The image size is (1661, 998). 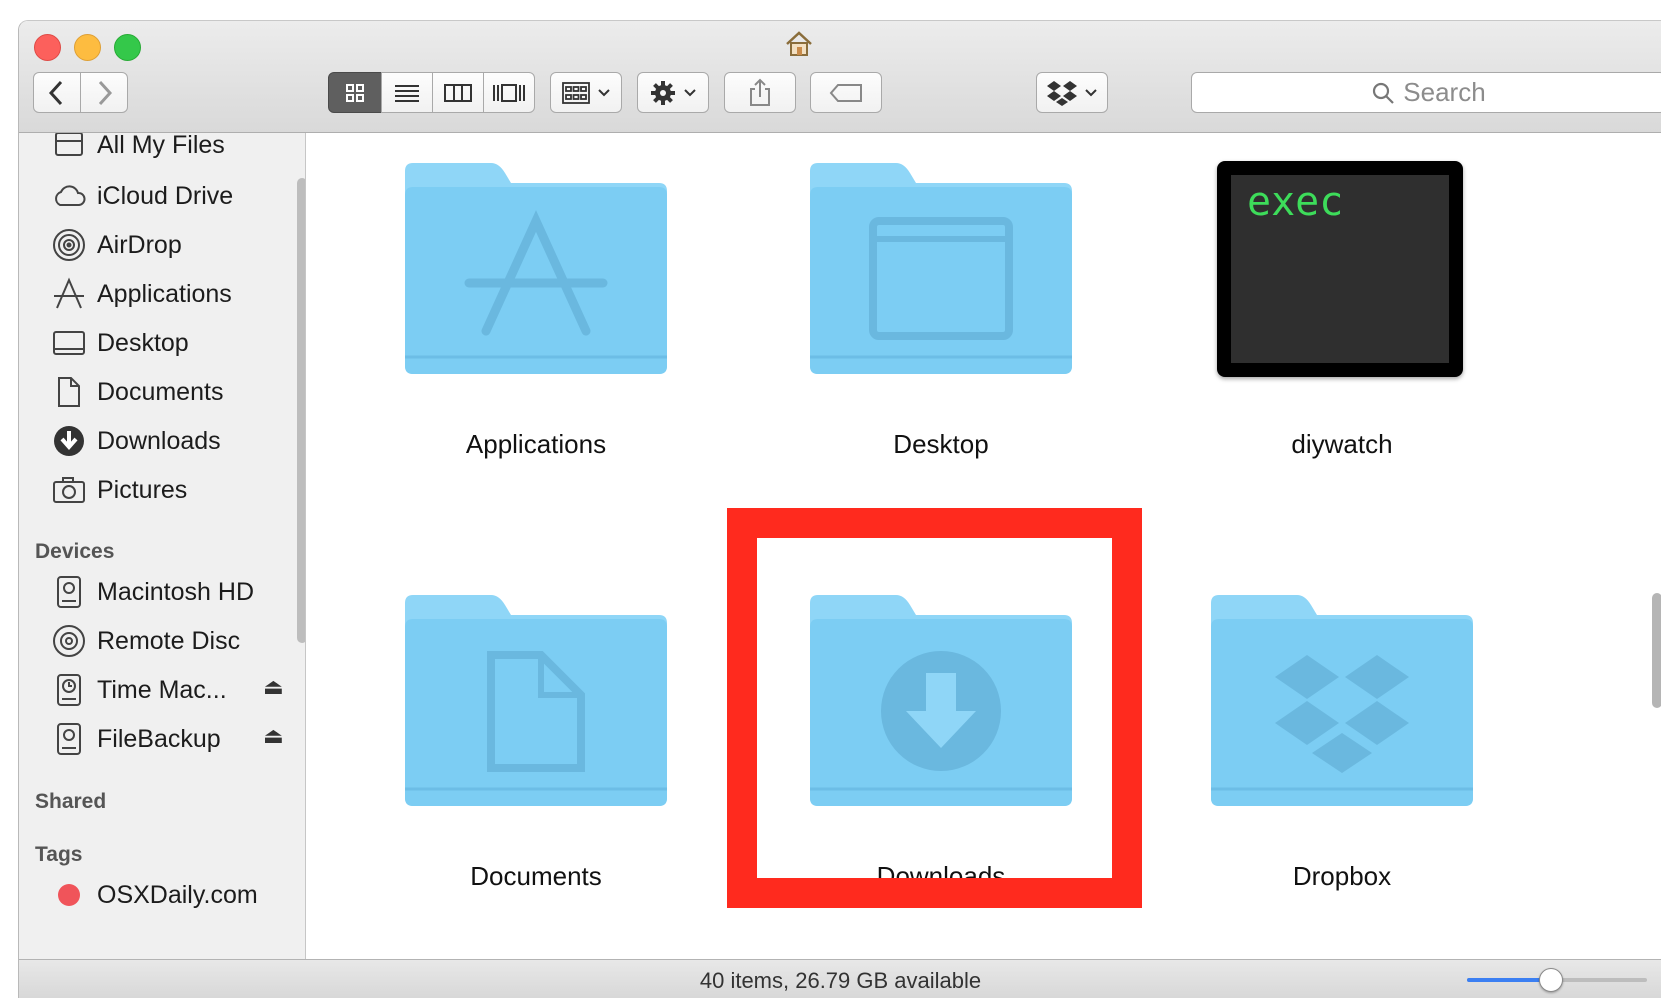 I want to click on tags-button, so click(x=846, y=92).